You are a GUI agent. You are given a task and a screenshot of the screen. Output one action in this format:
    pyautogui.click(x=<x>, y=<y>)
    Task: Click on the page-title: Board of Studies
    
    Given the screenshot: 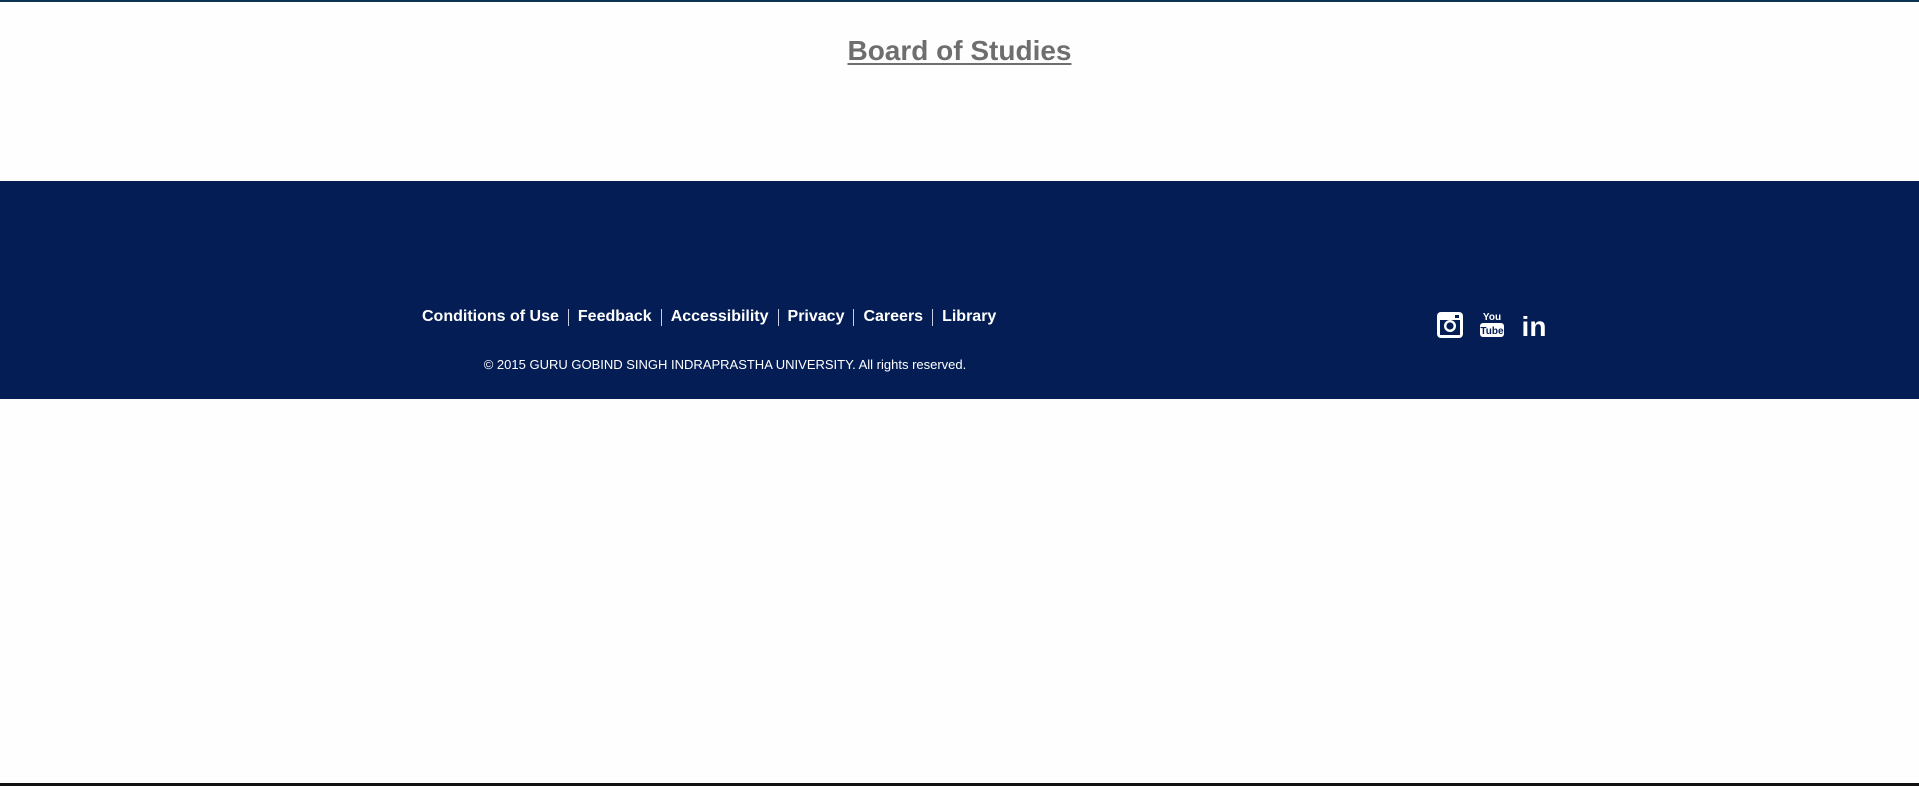 What is the action you would take?
    pyautogui.click(x=959, y=50)
    